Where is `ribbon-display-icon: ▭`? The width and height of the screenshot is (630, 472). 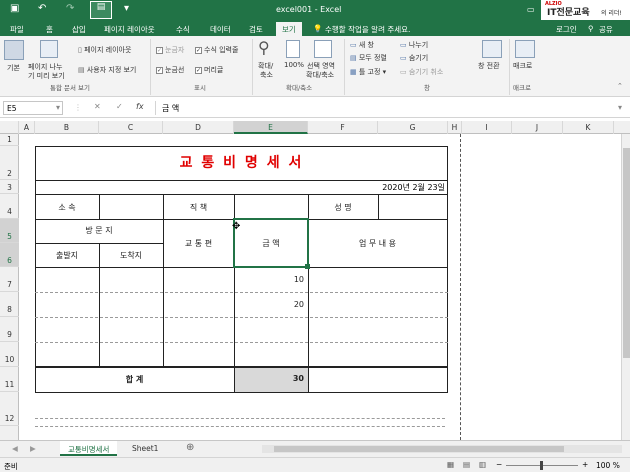
ribbon-display-icon: ▭ is located at coordinates (531, 9).